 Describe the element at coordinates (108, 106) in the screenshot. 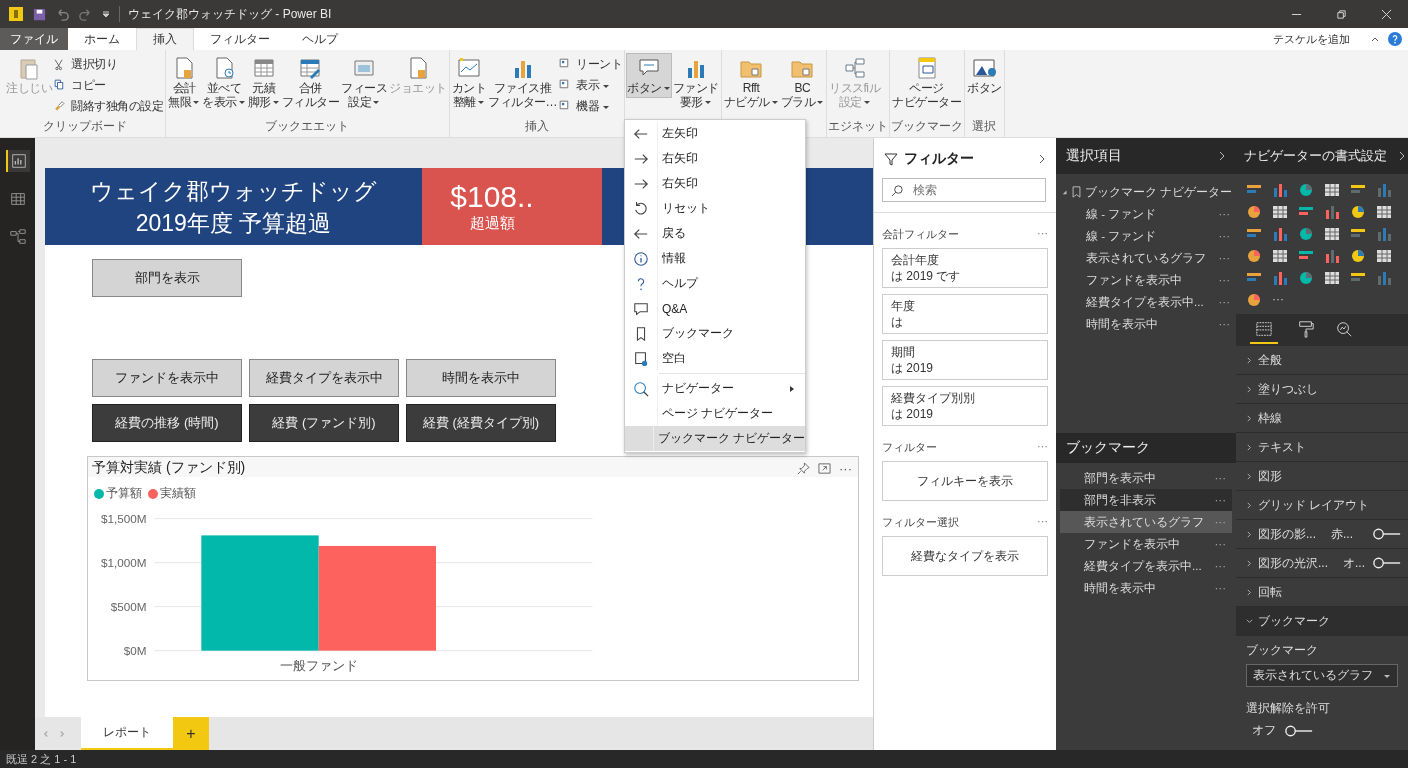

I see `ribbon-button: 闘絡す独角の設定` at that location.